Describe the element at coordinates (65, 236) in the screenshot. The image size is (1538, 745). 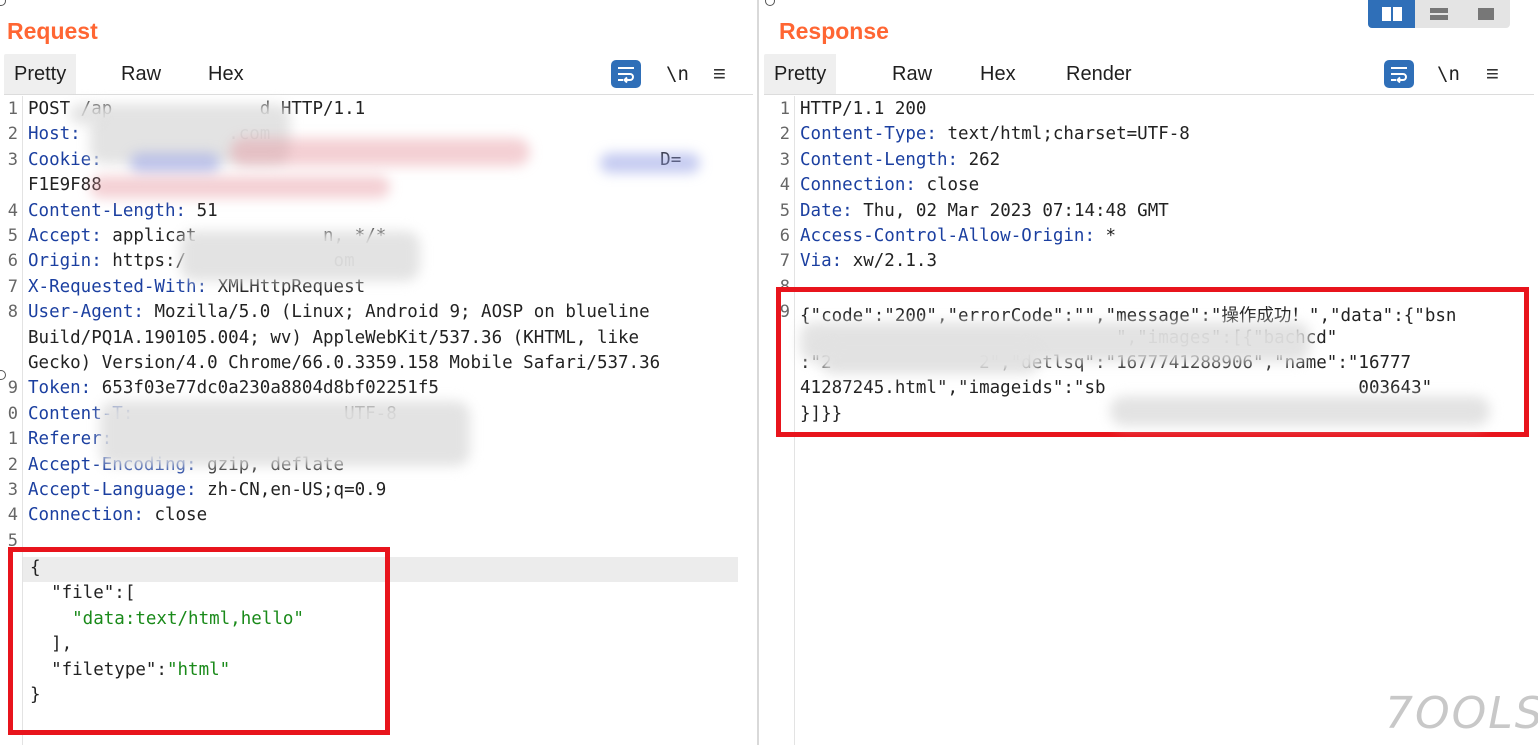
I see `header-key: Accept:` at that location.